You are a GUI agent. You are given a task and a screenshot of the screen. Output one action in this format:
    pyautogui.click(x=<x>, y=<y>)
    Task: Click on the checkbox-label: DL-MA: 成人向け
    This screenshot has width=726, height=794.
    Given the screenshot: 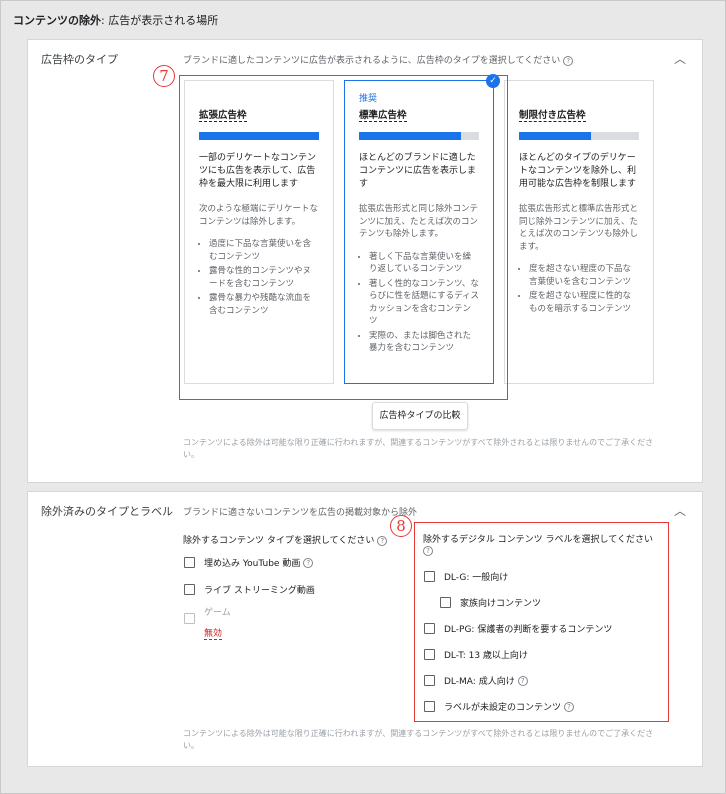 What is the action you would take?
    pyautogui.click(x=479, y=682)
    